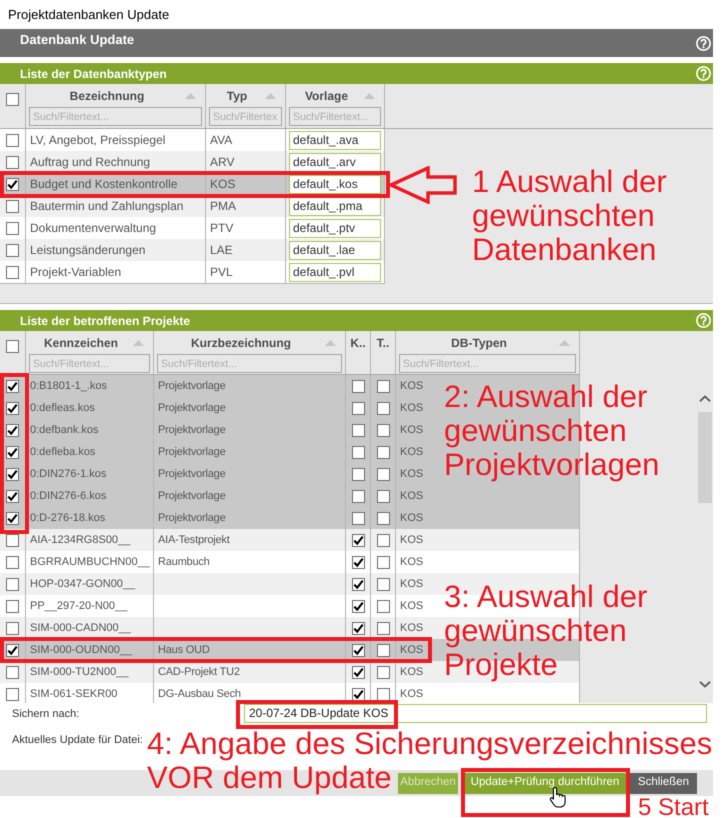 The height and width of the screenshot is (818, 726). What do you see at coordinates (81, 343) in the screenshot?
I see `column-header: Kennzeichen` at bounding box center [81, 343].